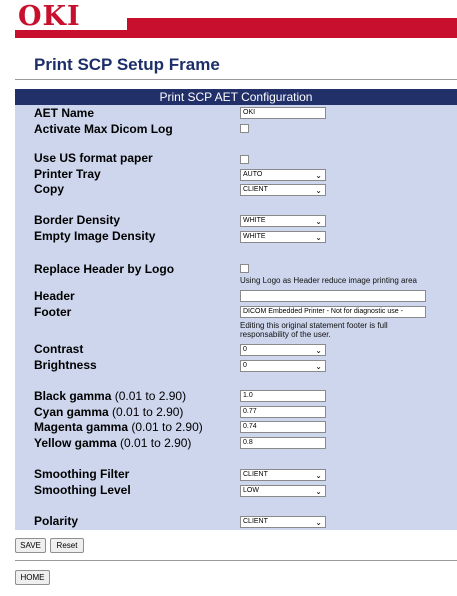  I want to click on oki-logo: OKI, so click(49, 16).